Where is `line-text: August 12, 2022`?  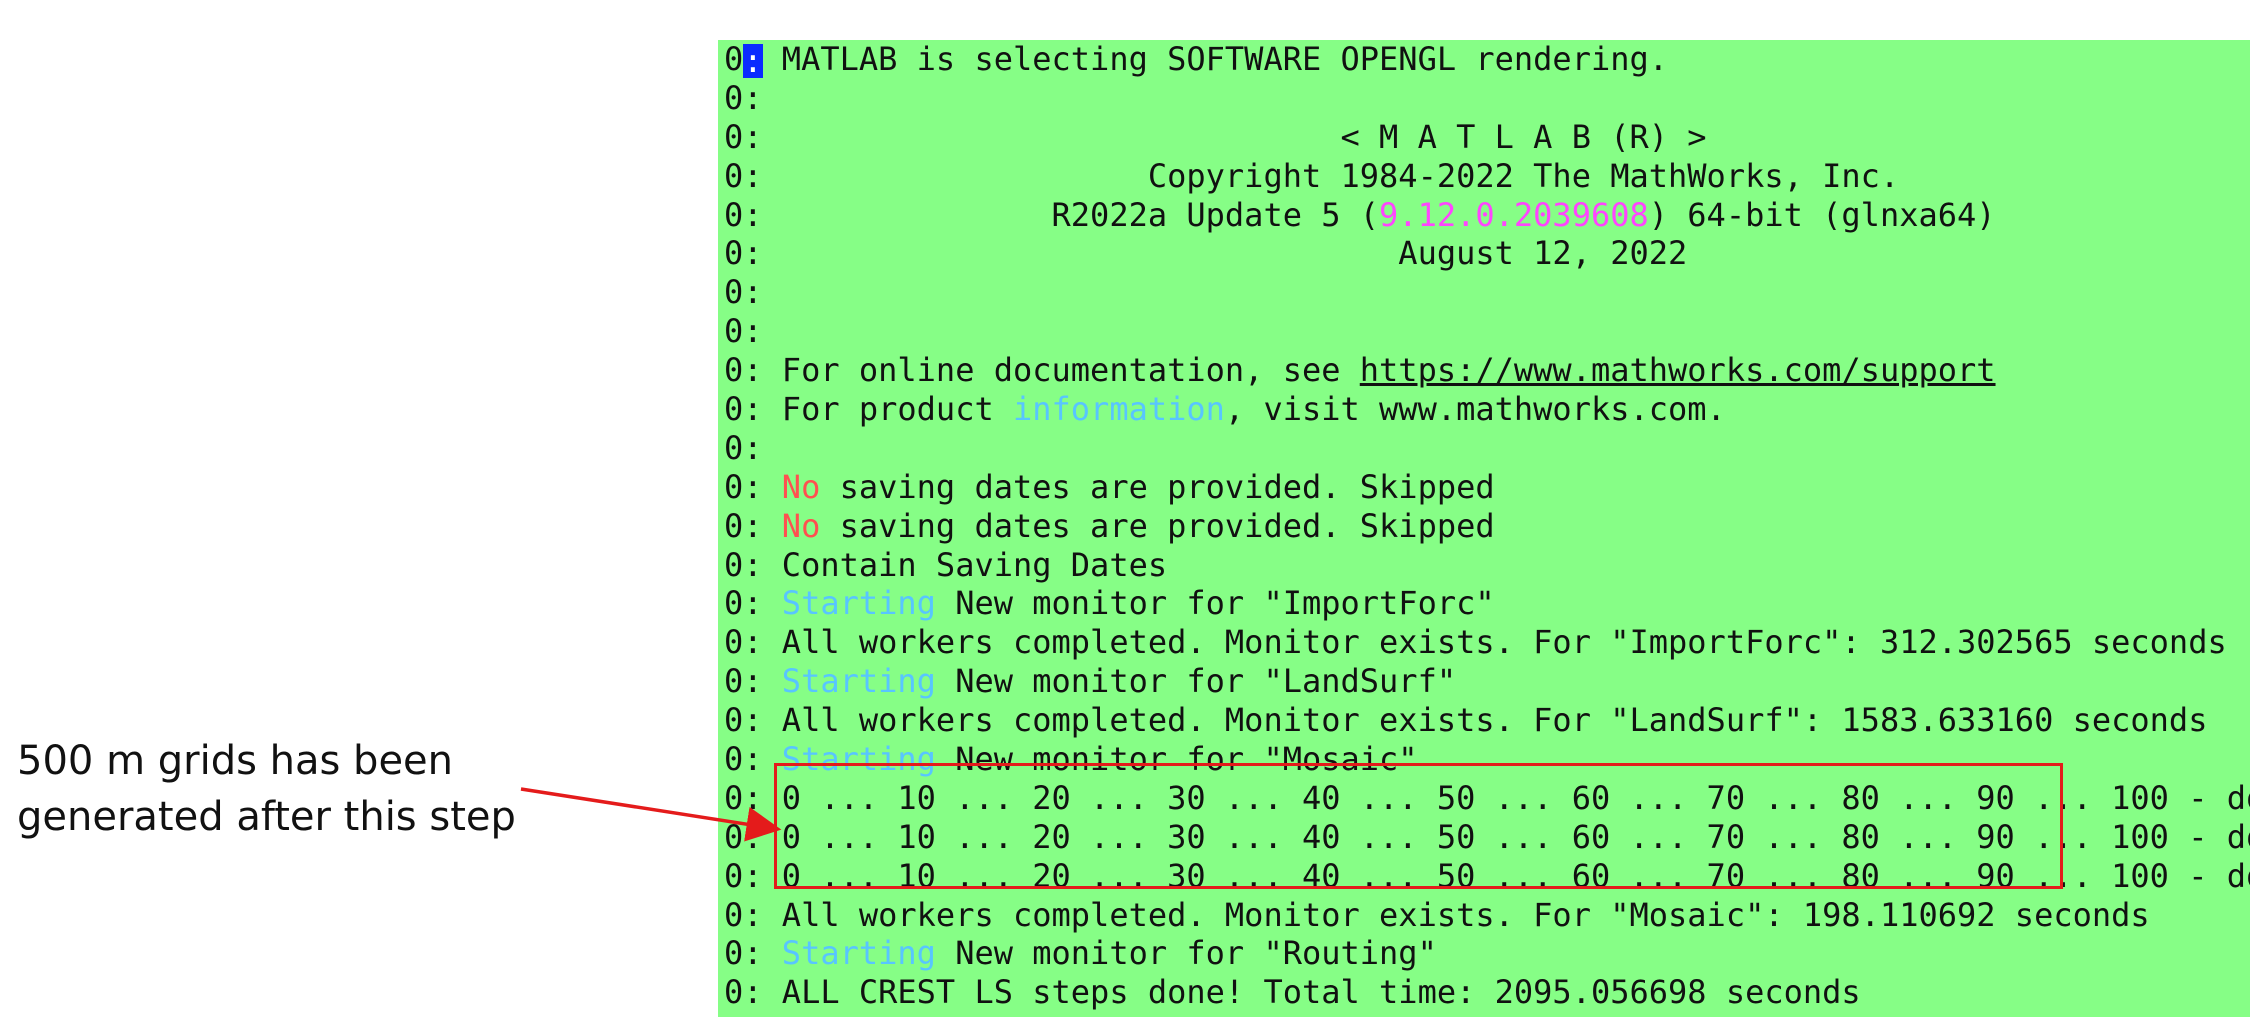
line-text: August 12, 2022 is located at coordinates (1225, 253).